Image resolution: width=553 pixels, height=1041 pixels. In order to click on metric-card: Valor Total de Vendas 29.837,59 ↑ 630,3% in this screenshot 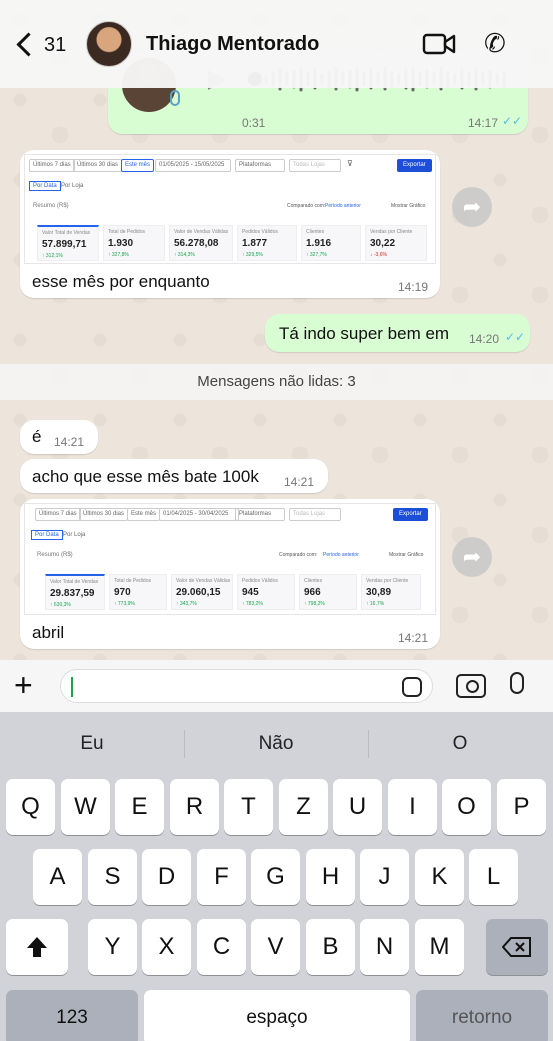, I will do `click(75, 592)`.